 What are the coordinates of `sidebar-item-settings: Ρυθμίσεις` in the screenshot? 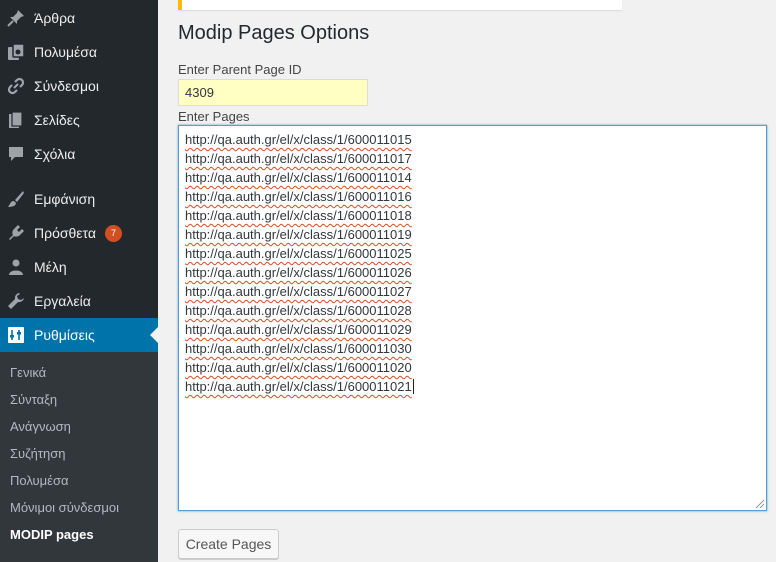 It's located at (79, 335).